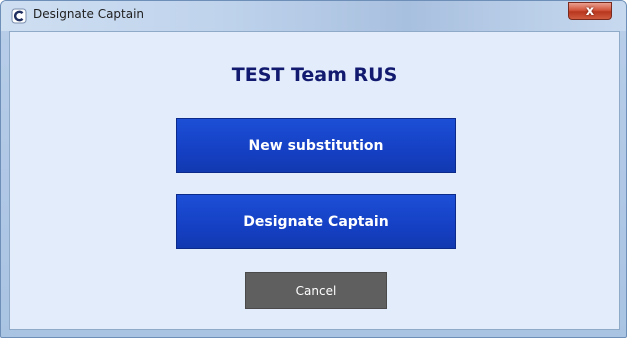 This screenshot has width=629, height=340. What do you see at coordinates (19, 16) in the screenshot?
I see `app-icon` at bounding box center [19, 16].